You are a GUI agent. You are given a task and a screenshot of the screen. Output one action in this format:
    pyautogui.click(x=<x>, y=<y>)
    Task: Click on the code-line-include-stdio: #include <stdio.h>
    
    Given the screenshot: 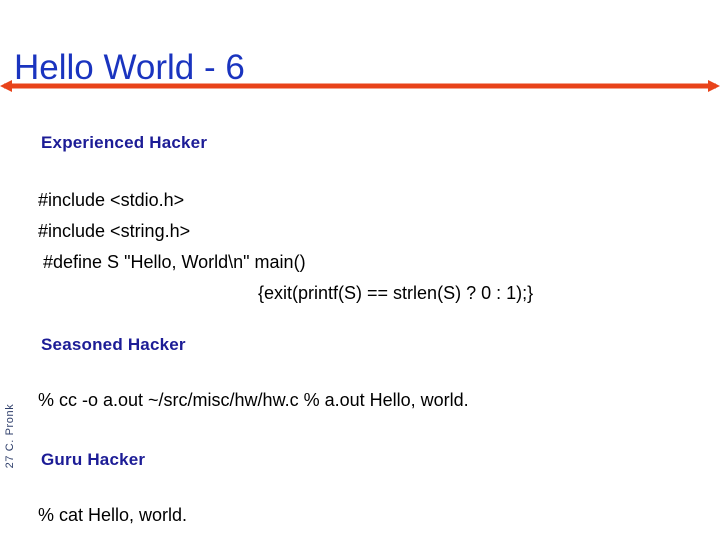 What is the action you would take?
    pyautogui.click(x=111, y=200)
    